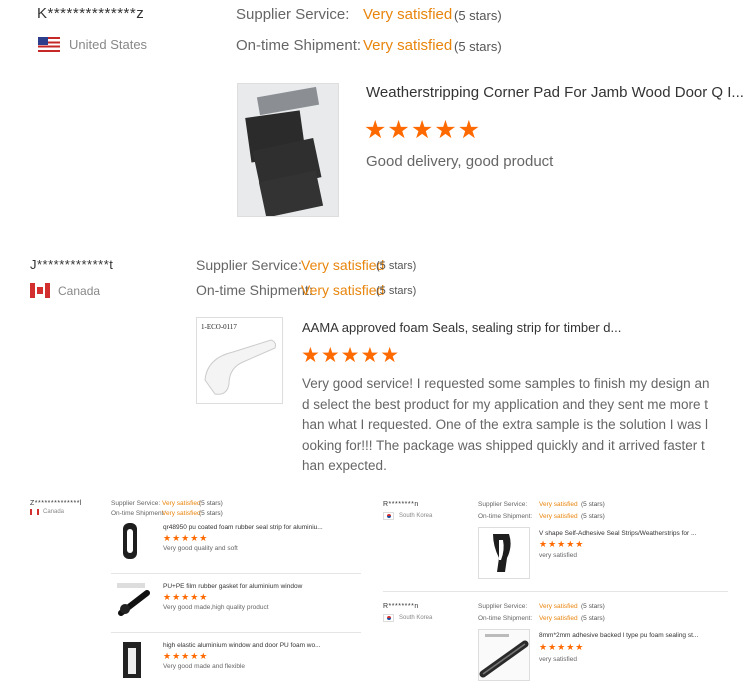 This screenshot has width=744, height=689. I want to click on thumb-label: 1-ECO-0117, so click(219, 327).